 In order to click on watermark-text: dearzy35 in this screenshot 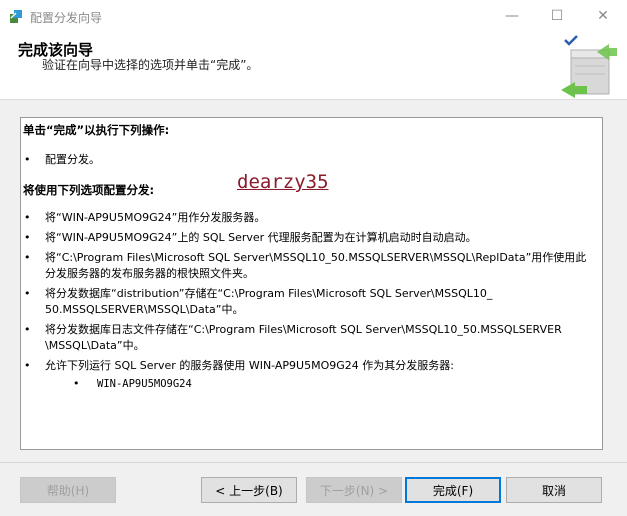, I will do `click(283, 182)`.